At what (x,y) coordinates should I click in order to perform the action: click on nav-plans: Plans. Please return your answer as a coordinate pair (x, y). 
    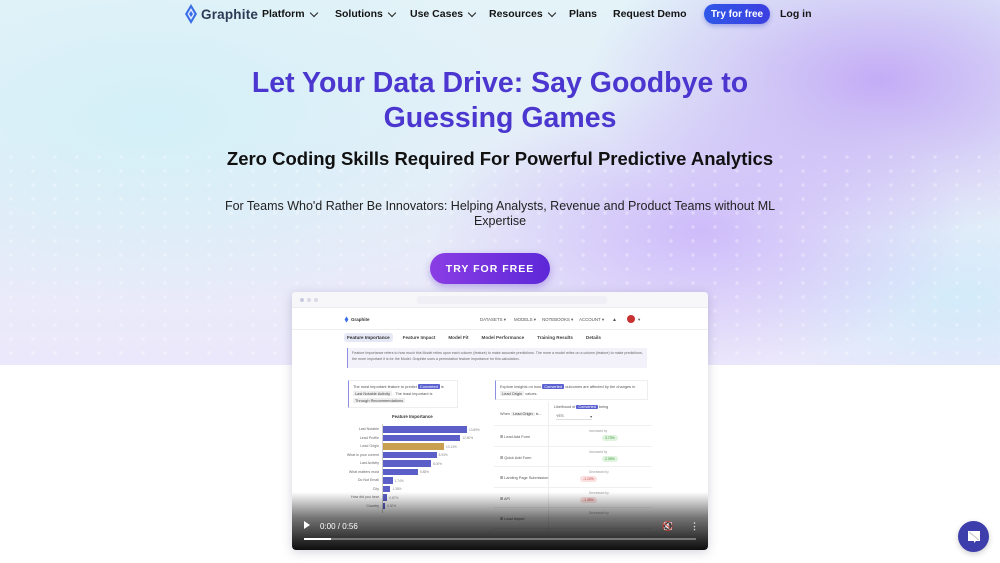
    Looking at the image, I should click on (583, 14).